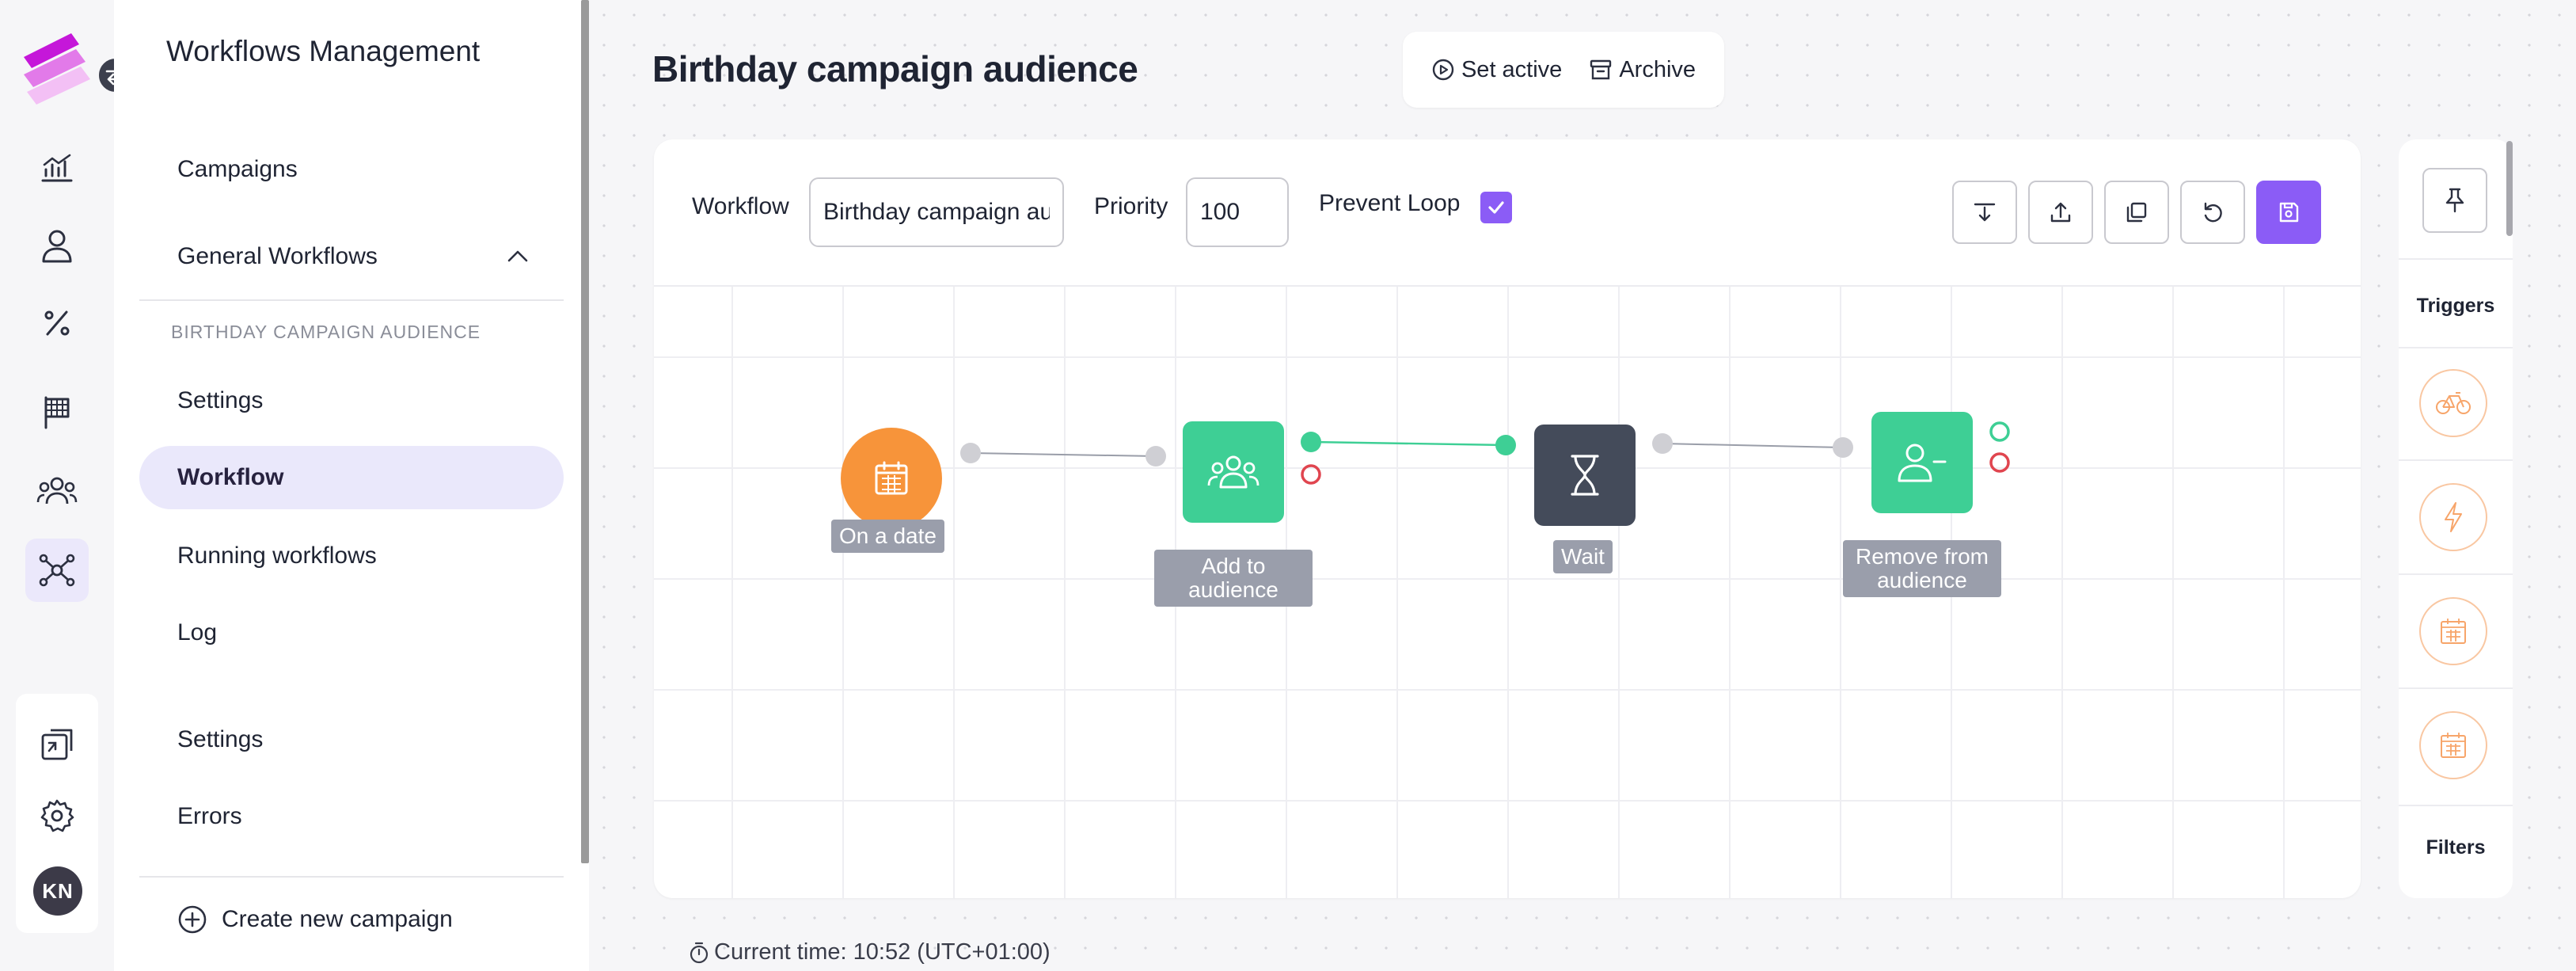 Image resolution: width=2576 pixels, height=971 pixels. Describe the element at coordinates (1922, 568) in the screenshot. I see `node-label: Remove from audience` at that location.